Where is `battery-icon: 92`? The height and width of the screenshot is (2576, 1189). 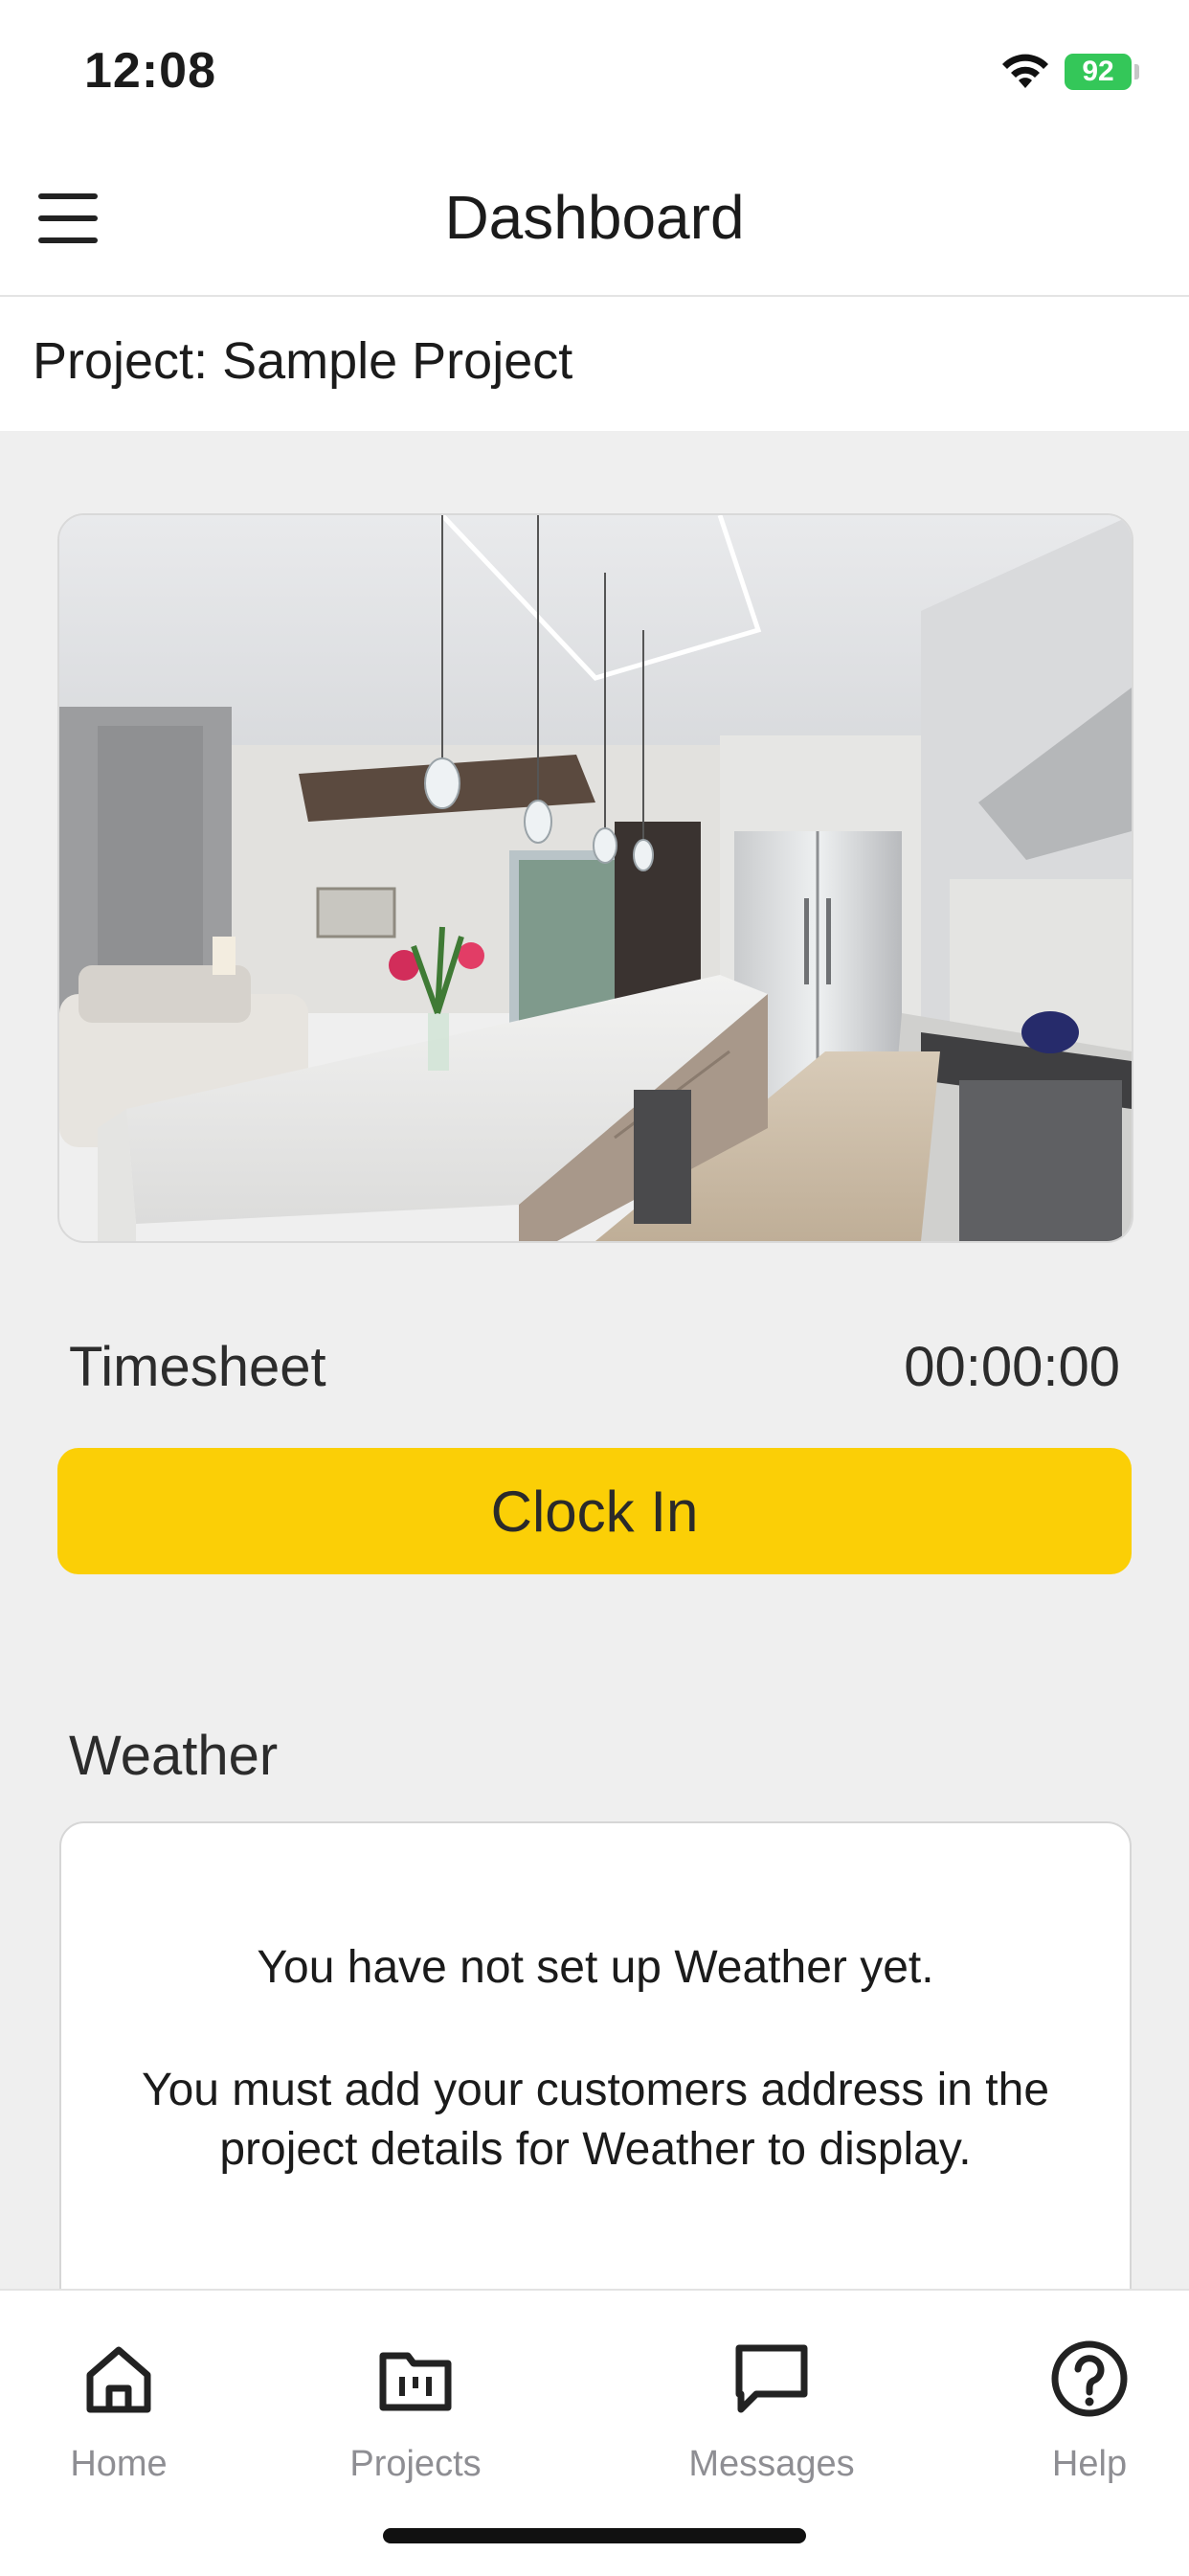 battery-icon: 92 is located at coordinates (1098, 72).